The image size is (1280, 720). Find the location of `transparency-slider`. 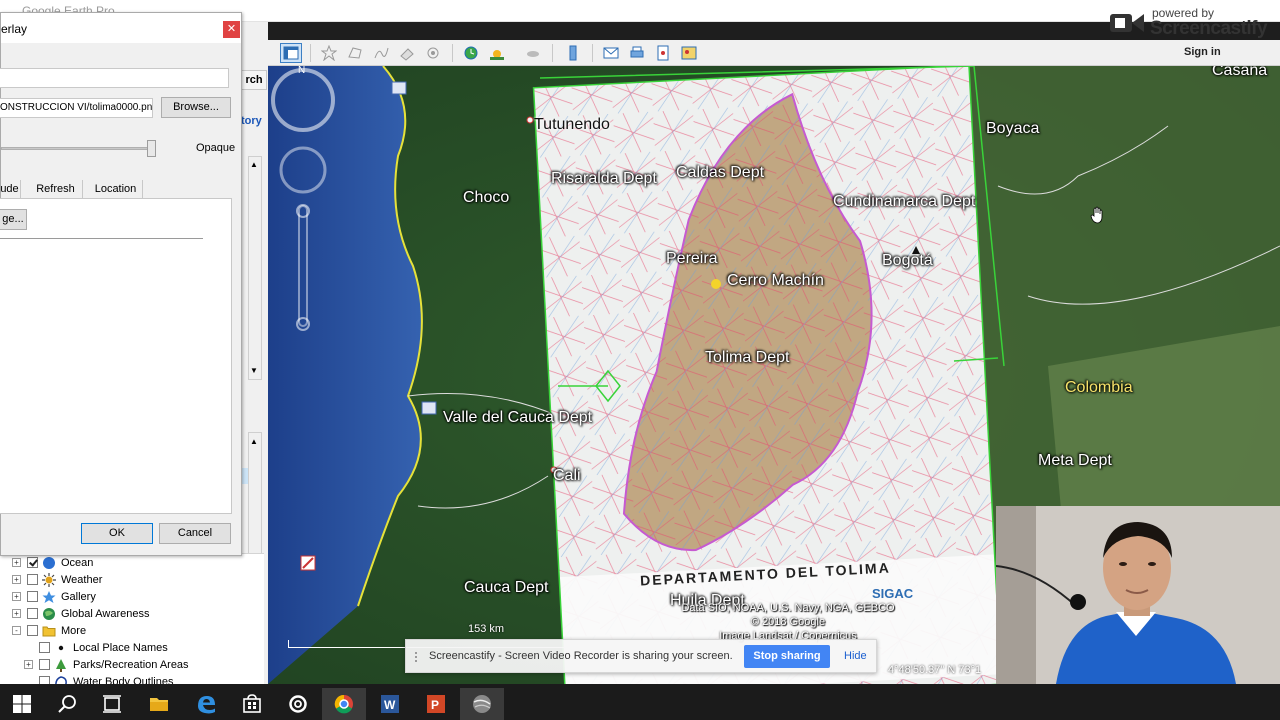

transparency-slider is located at coordinates (76, 148).